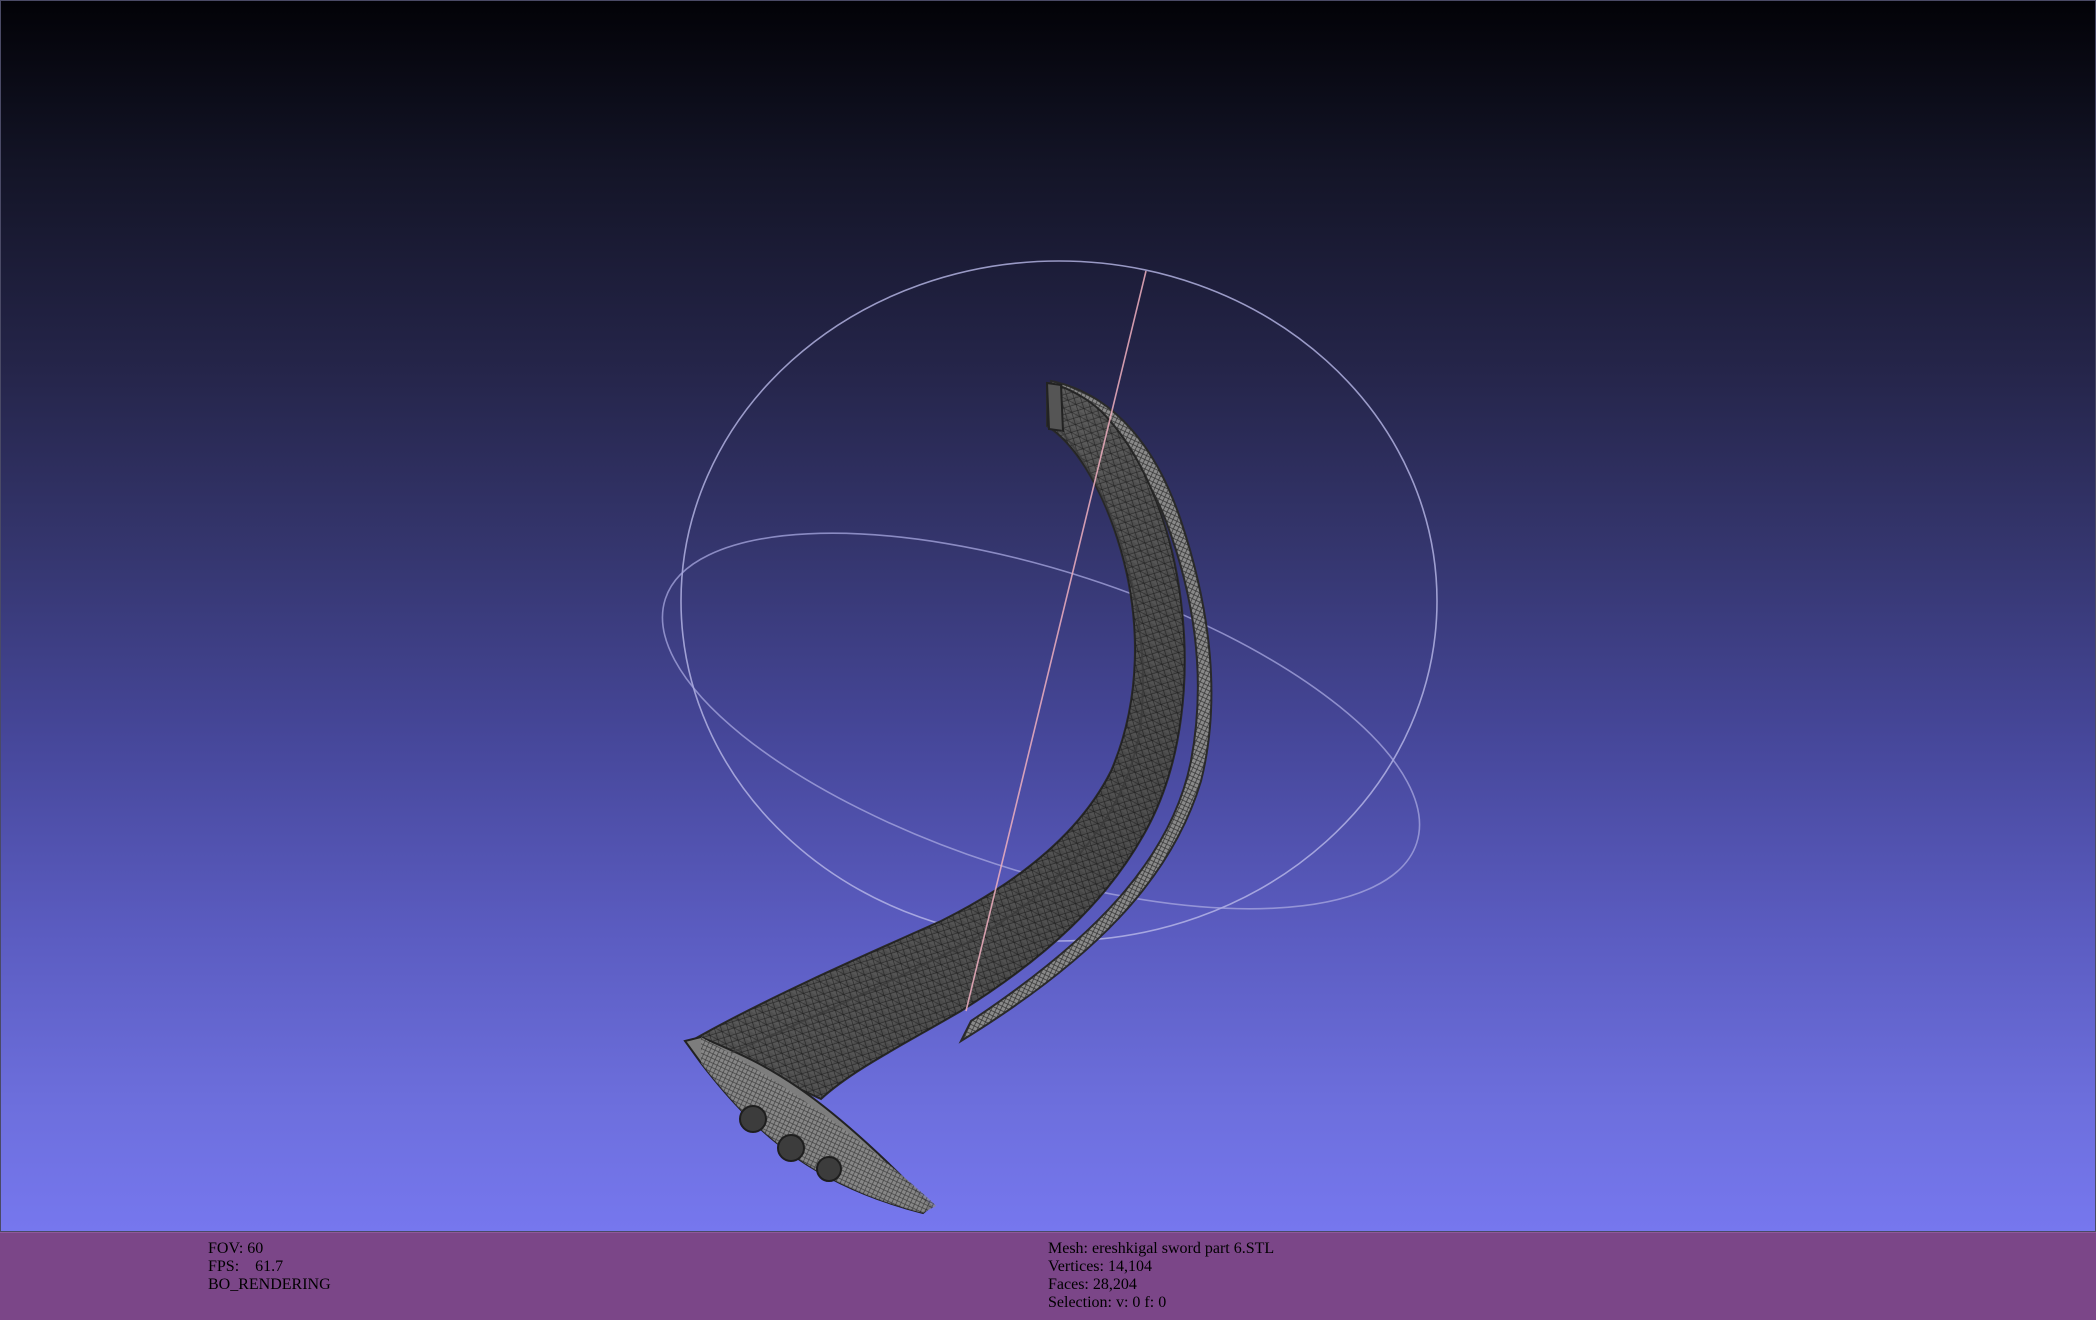  I want to click on fov-readout: FOV: 60, so click(236, 1248).